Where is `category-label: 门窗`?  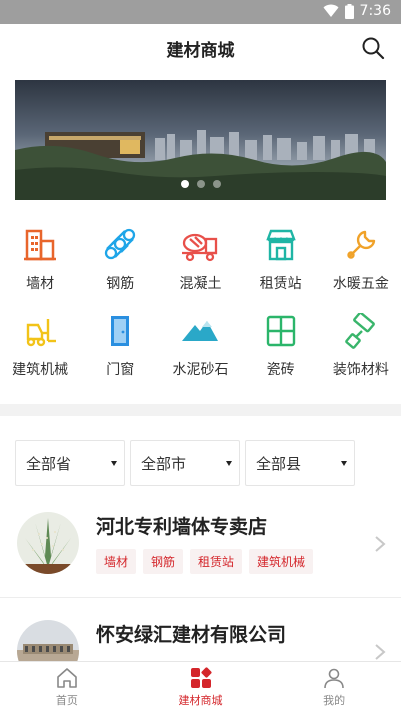 category-label: 门窗 is located at coordinates (120, 370).